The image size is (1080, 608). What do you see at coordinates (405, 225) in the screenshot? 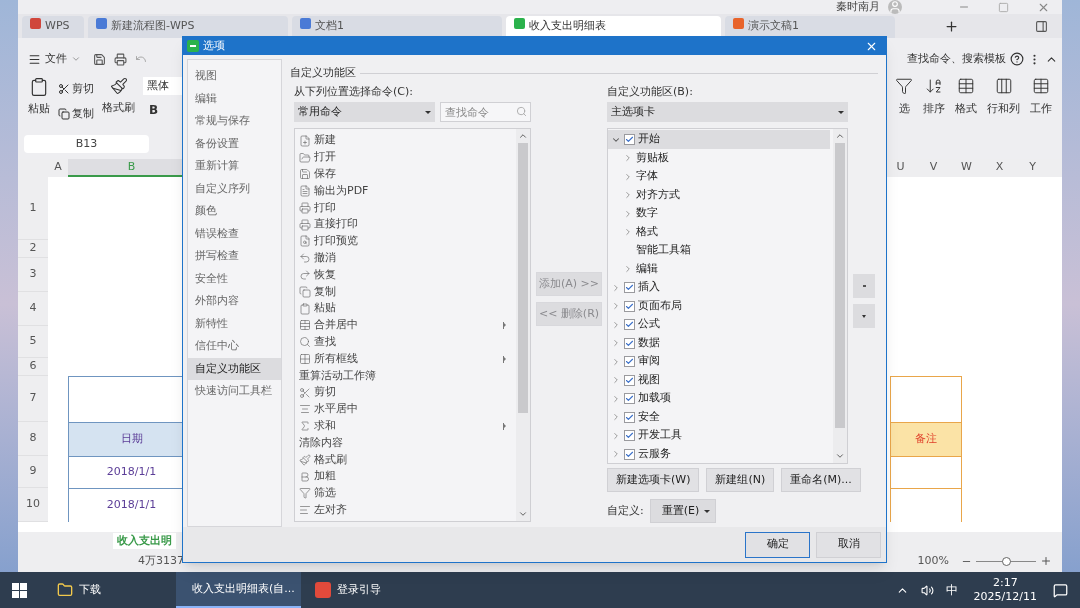
I see `command-item: 直接打印` at bounding box center [405, 225].